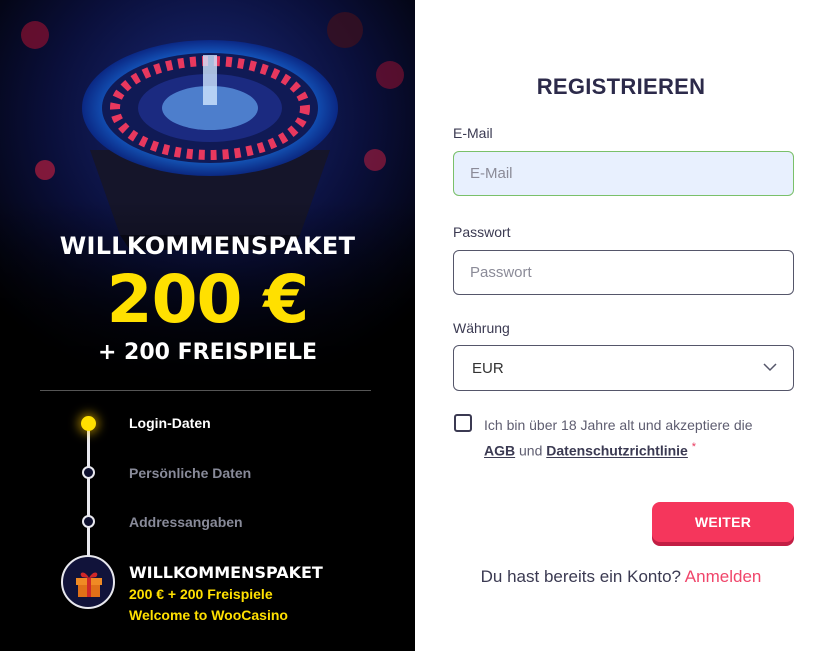  I want to click on bonus-step-circle, so click(88, 582).